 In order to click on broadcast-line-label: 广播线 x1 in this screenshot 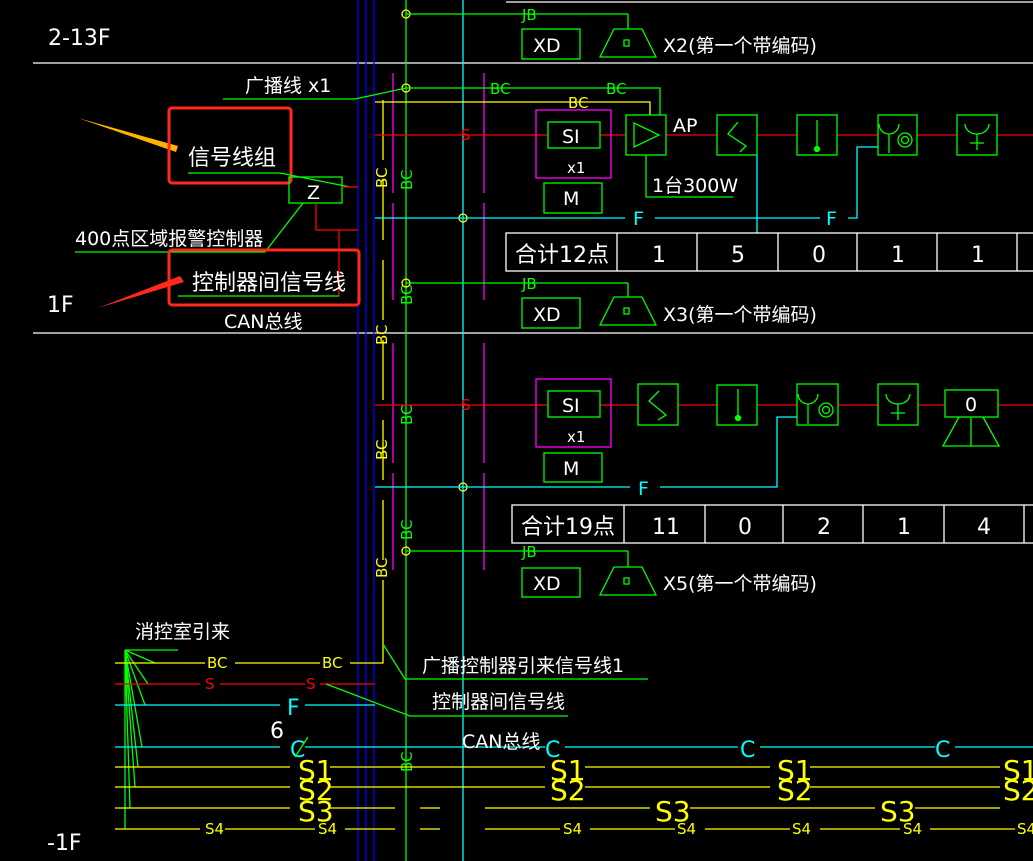, I will do `click(288, 86)`.